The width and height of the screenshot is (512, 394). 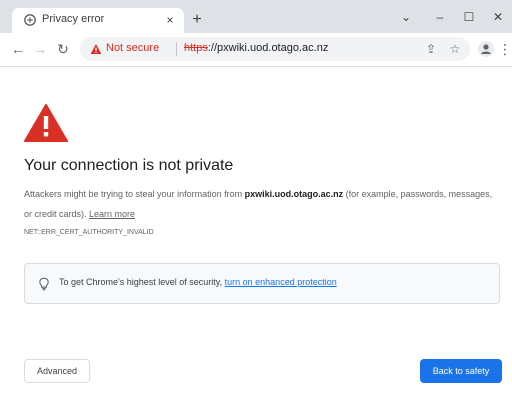 I want to click on bookmark-star-icon: ☆, so click(x=455, y=49).